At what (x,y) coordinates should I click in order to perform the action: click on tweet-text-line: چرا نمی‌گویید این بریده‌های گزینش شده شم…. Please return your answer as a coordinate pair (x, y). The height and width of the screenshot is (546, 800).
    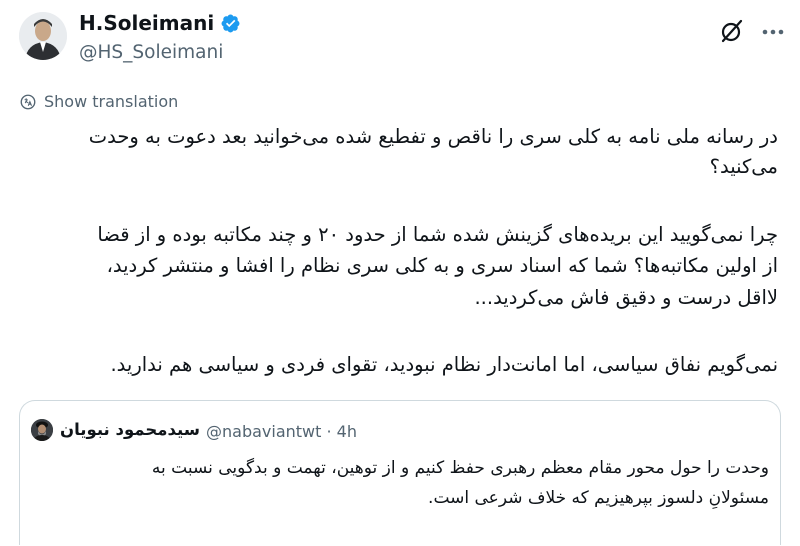
    Looking at the image, I should click on (437, 234).